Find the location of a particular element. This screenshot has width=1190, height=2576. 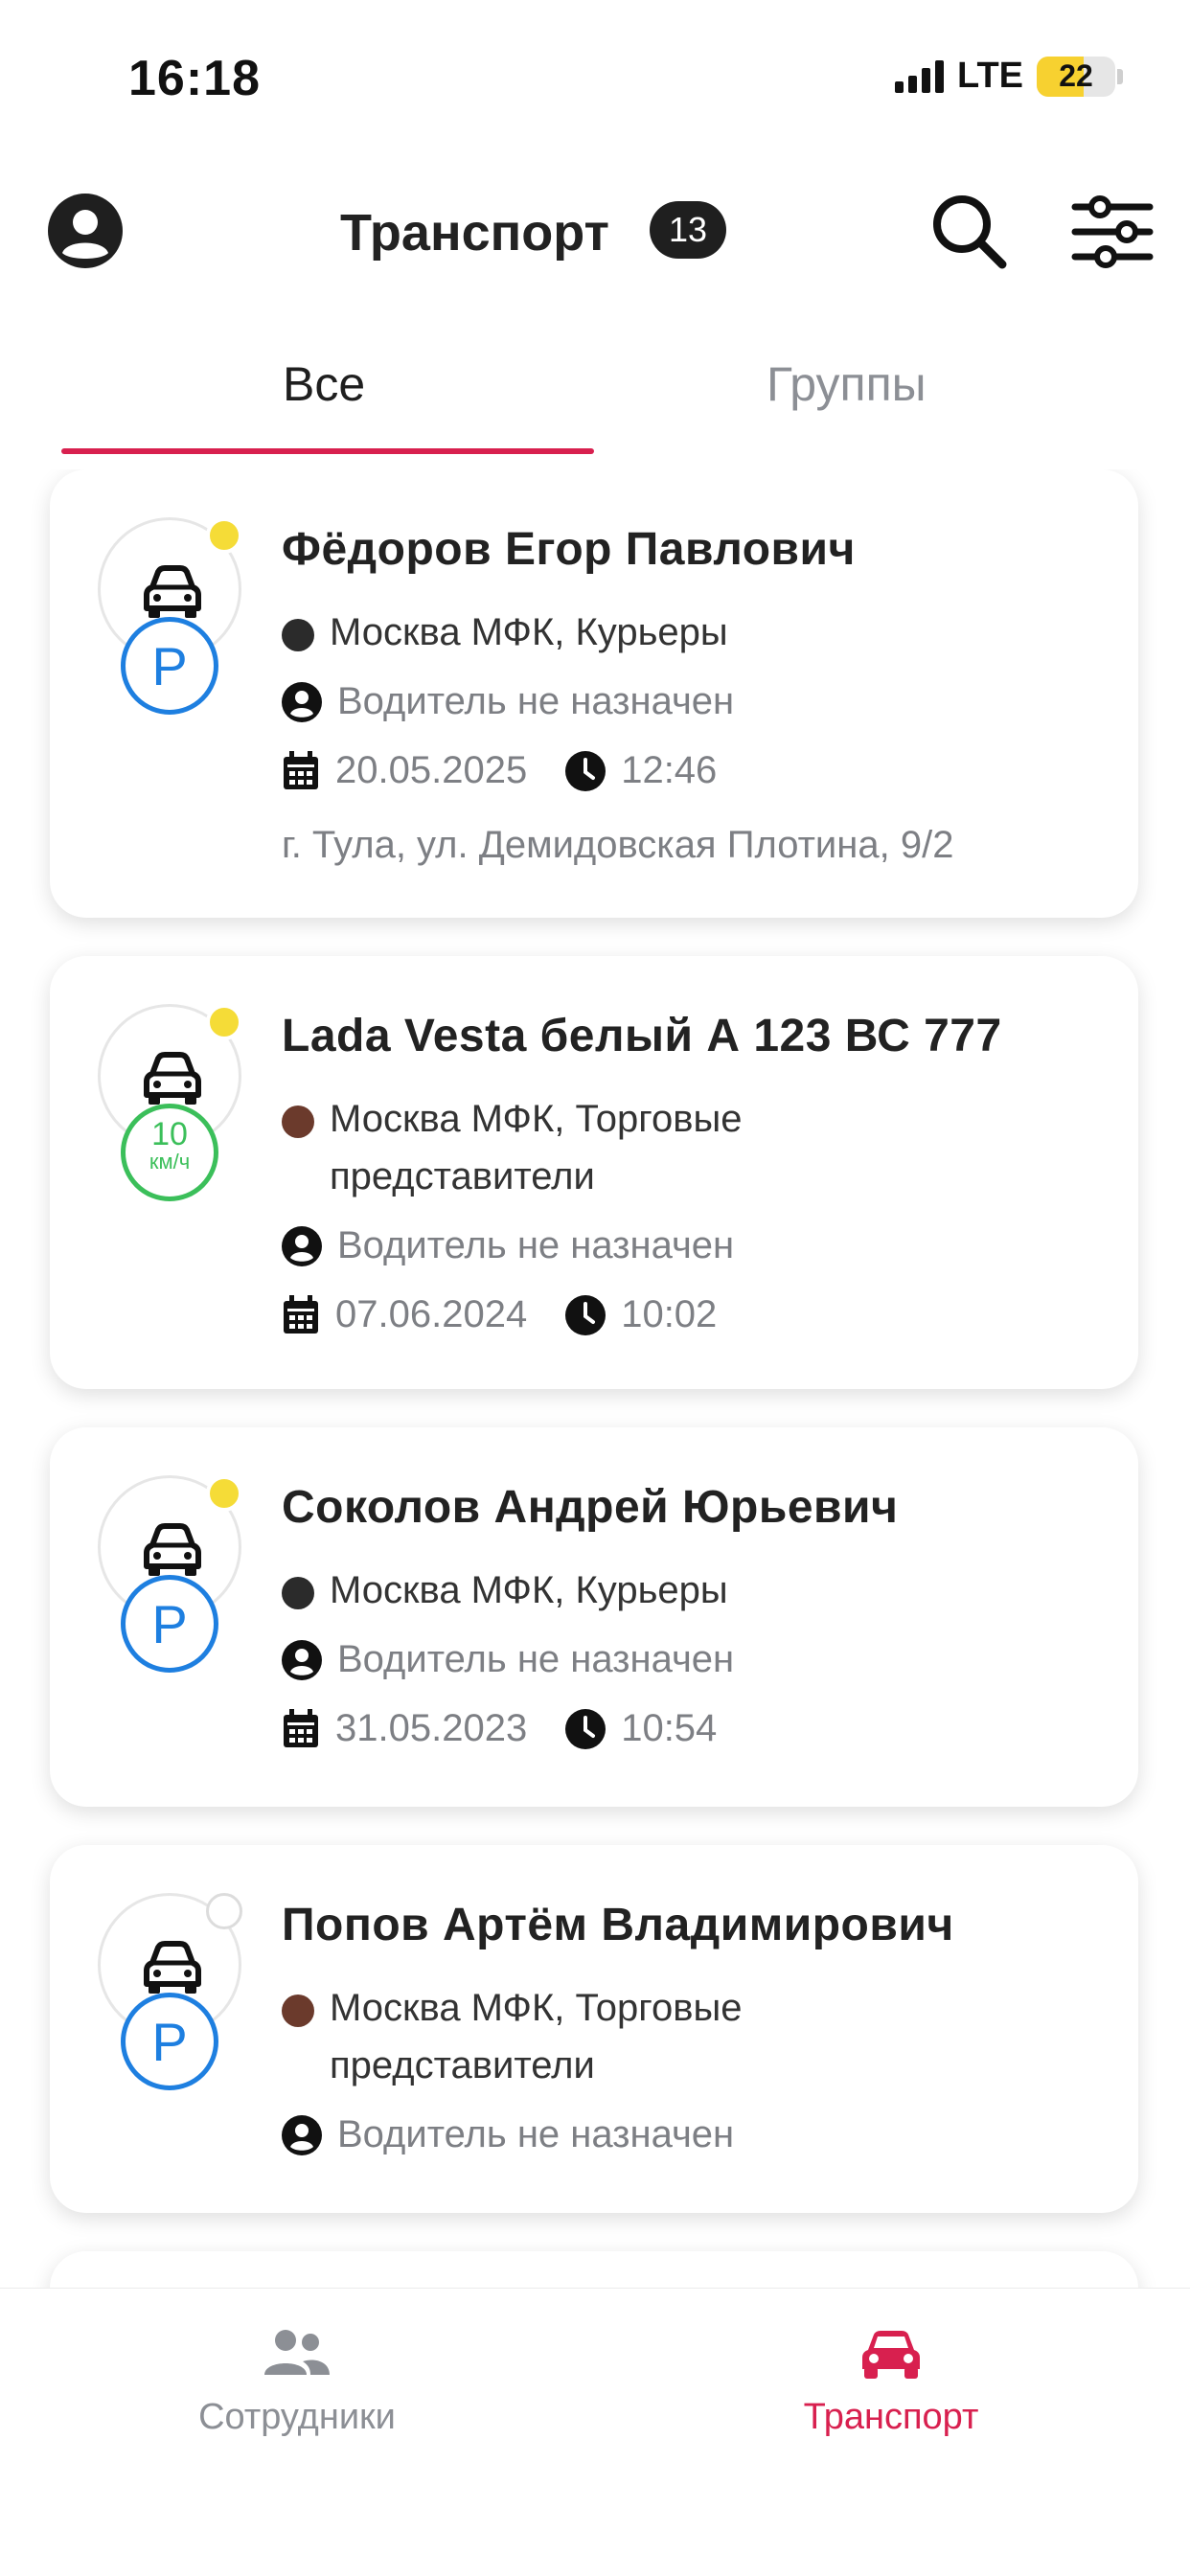

vehicle-title: Соколов Андрей Юрьевич is located at coordinates (590, 1507).